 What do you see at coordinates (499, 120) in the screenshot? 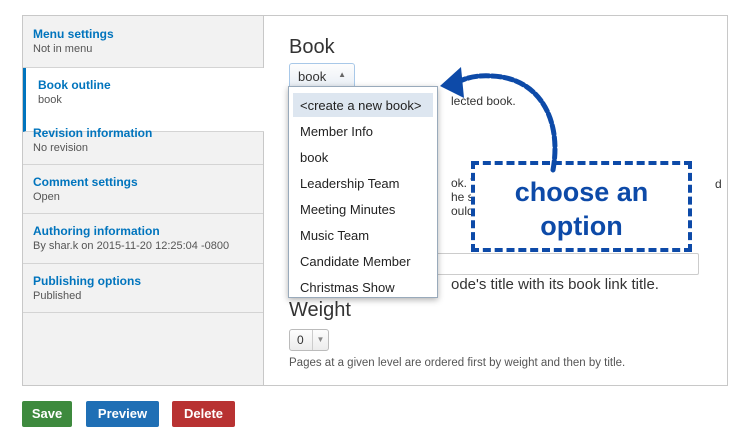
I see `annotation-arrow-icon` at bounding box center [499, 120].